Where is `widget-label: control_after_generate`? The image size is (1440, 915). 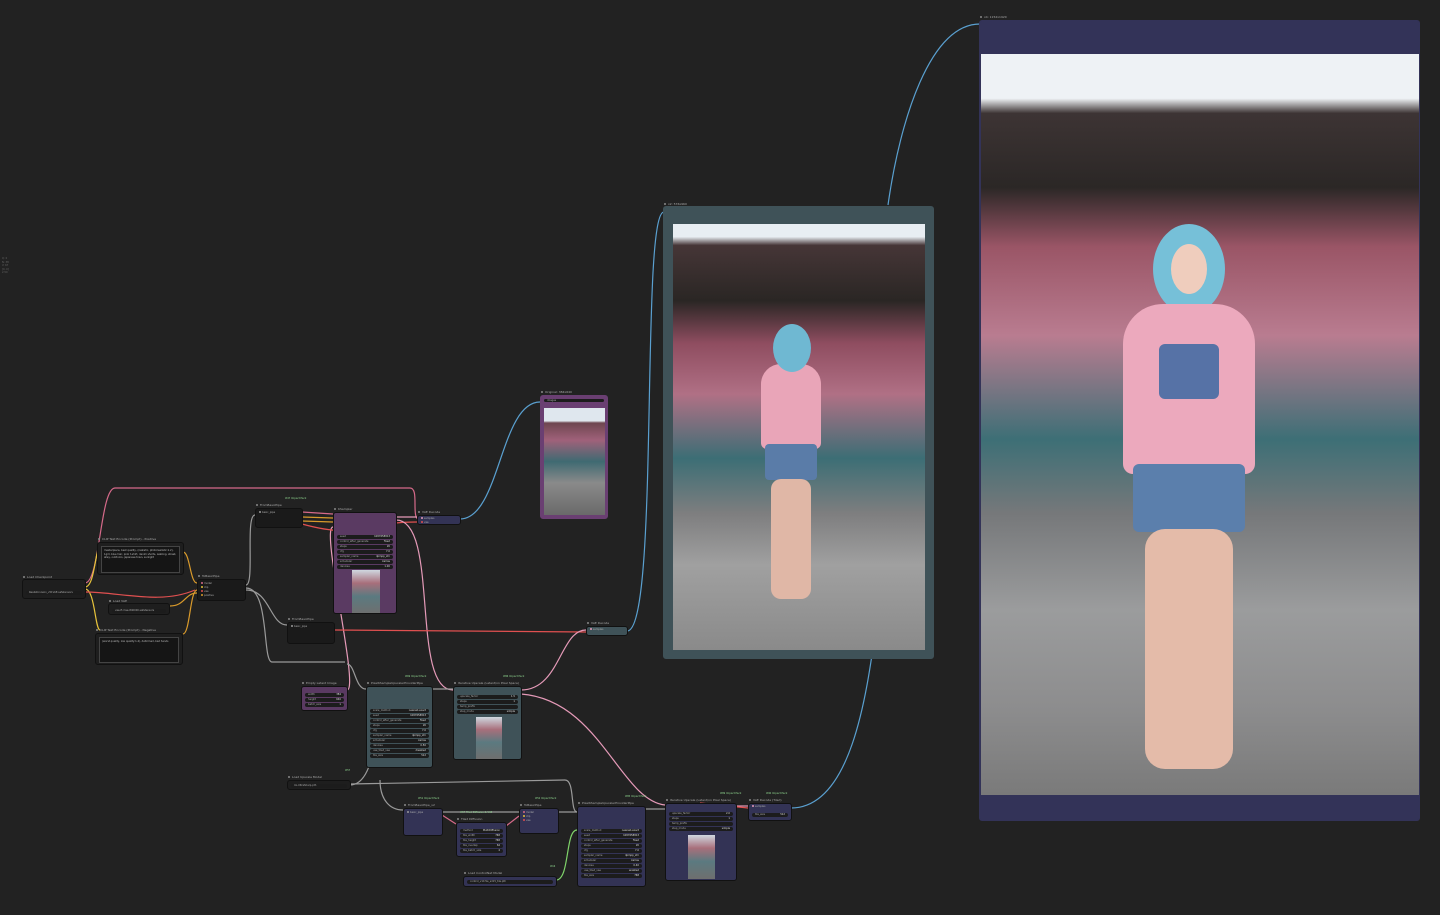
widget-label: control_after_generate is located at coordinates (354, 541).